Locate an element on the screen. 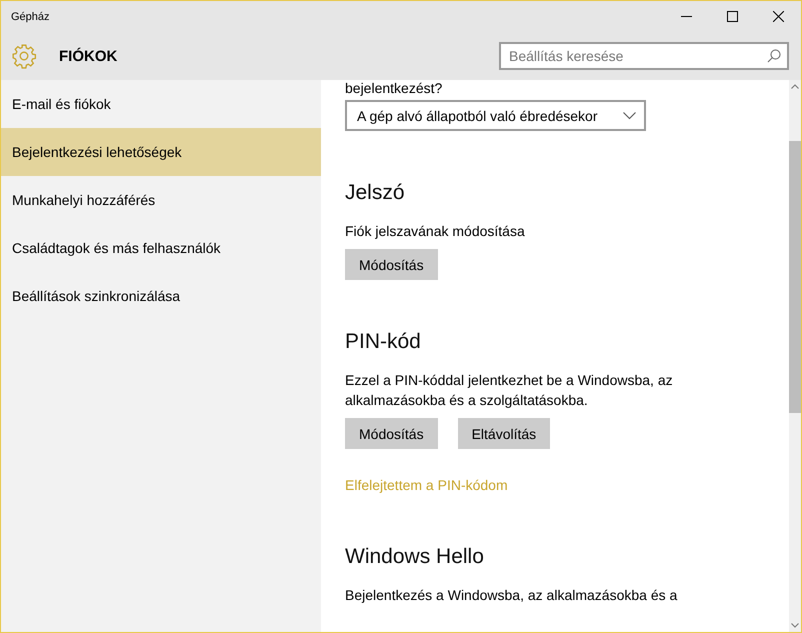 The height and width of the screenshot is (633, 802). sidebar-item: Munkahelyi hozzáférés is located at coordinates (161, 200).